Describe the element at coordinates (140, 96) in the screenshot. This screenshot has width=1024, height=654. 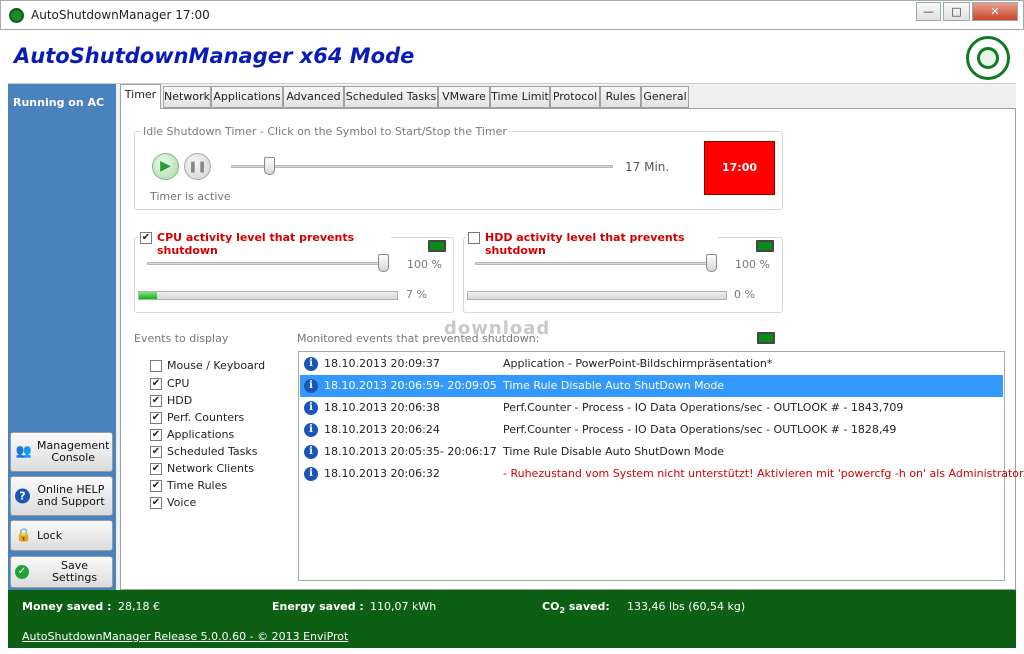
I see `tab-timer: Timer` at that location.